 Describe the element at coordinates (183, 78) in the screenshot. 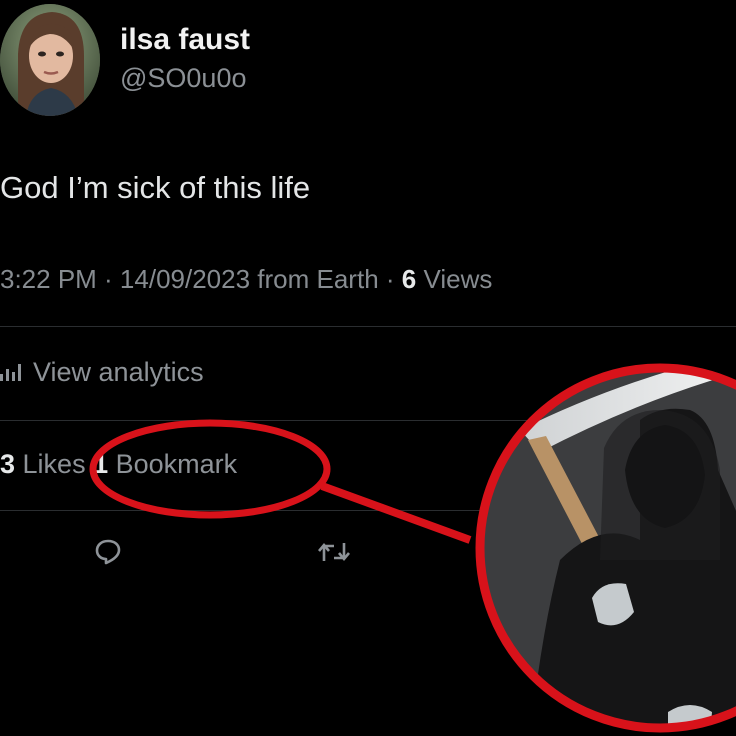

I see `user-handle: @SO0u0o` at that location.